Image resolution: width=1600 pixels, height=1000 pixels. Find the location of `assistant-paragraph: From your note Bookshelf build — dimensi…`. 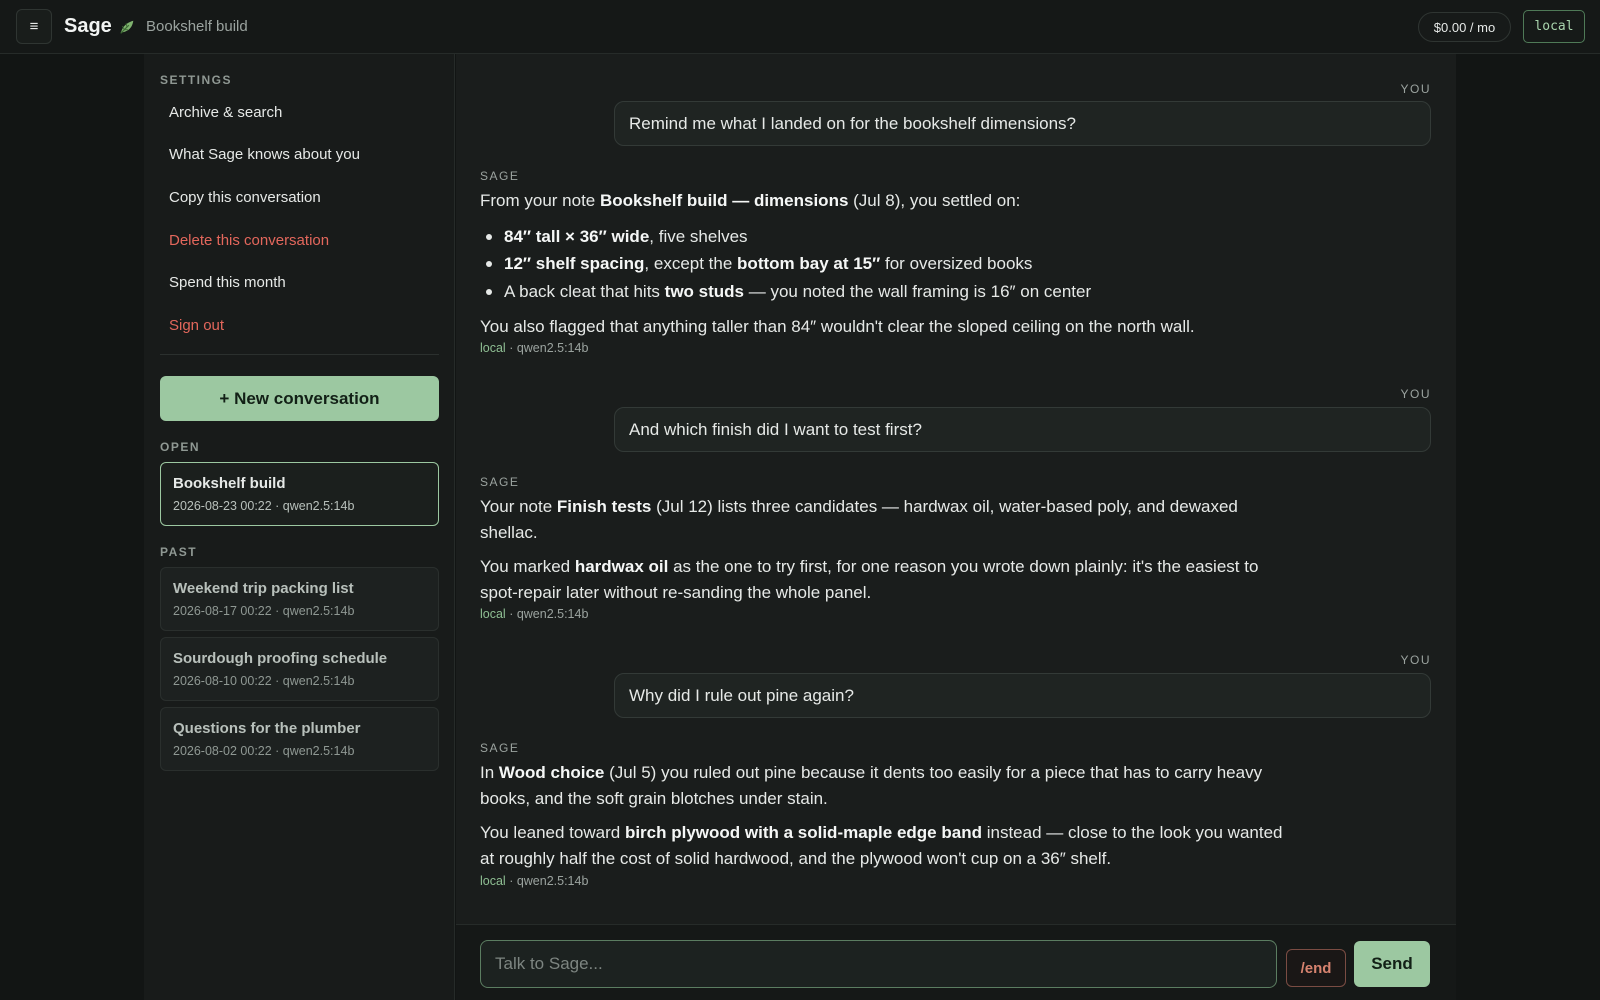

assistant-paragraph: From your note Bookshelf build — dimensi… is located at coordinates (750, 200).